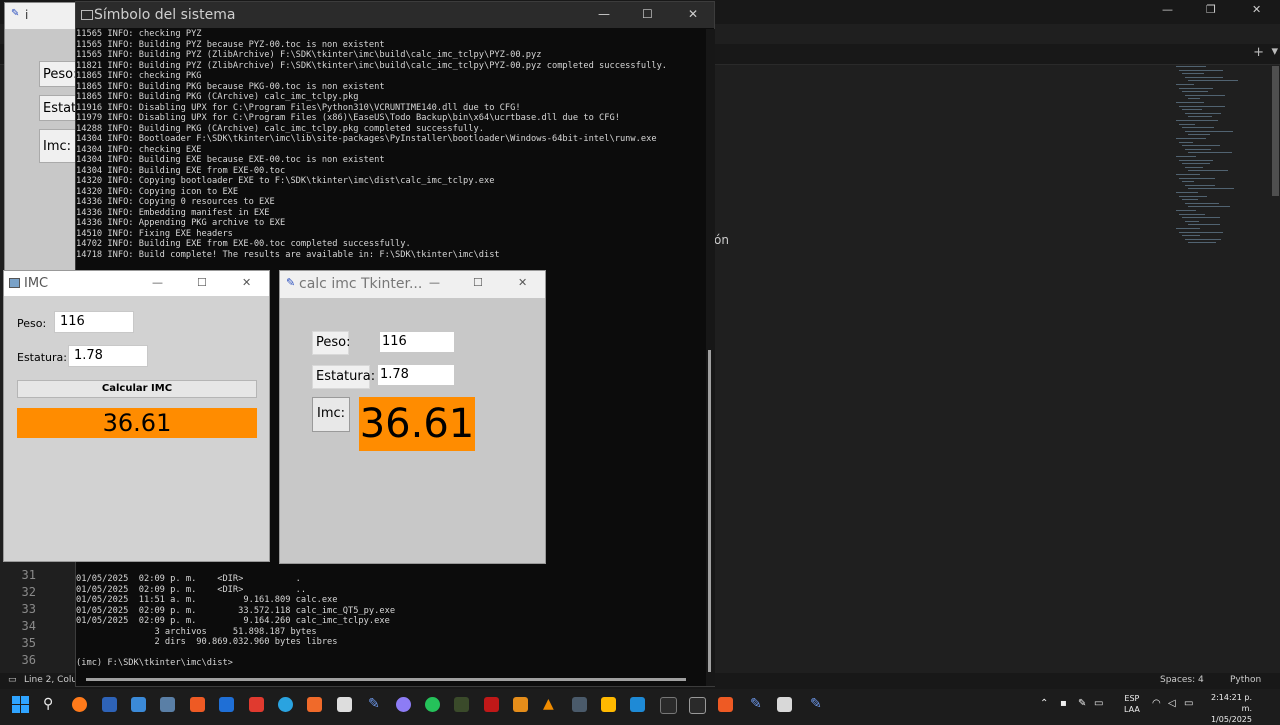 This screenshot has height=725, width=1280. I want to click on terminal-icon, so click(668, 705).